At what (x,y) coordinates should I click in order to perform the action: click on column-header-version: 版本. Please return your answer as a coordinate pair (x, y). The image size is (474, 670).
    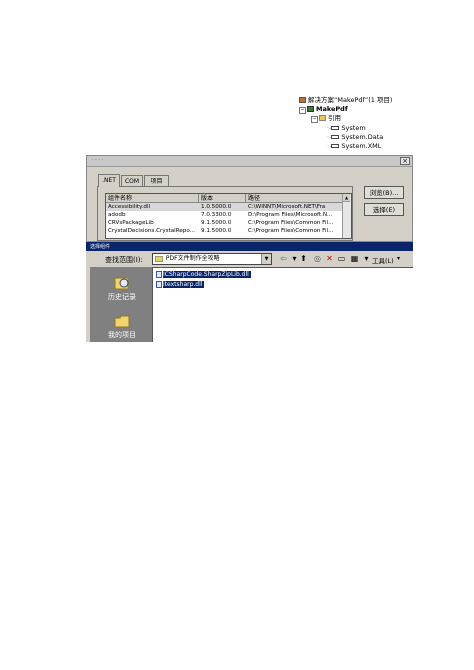
    Looking at the image, I should click on (222, 198).